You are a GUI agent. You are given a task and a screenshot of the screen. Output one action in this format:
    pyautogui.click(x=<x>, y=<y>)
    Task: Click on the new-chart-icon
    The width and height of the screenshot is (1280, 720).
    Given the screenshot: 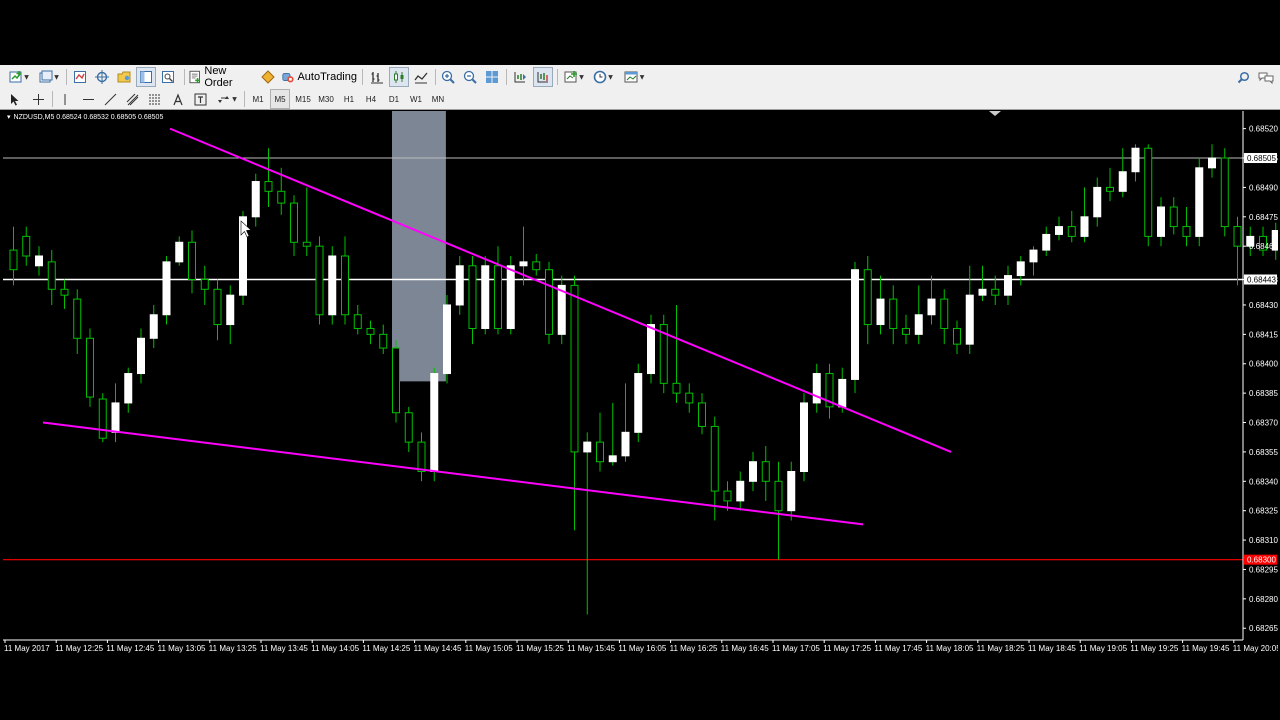 What is the action you would take?
    pyautogui.click(x=15, y=77)
    